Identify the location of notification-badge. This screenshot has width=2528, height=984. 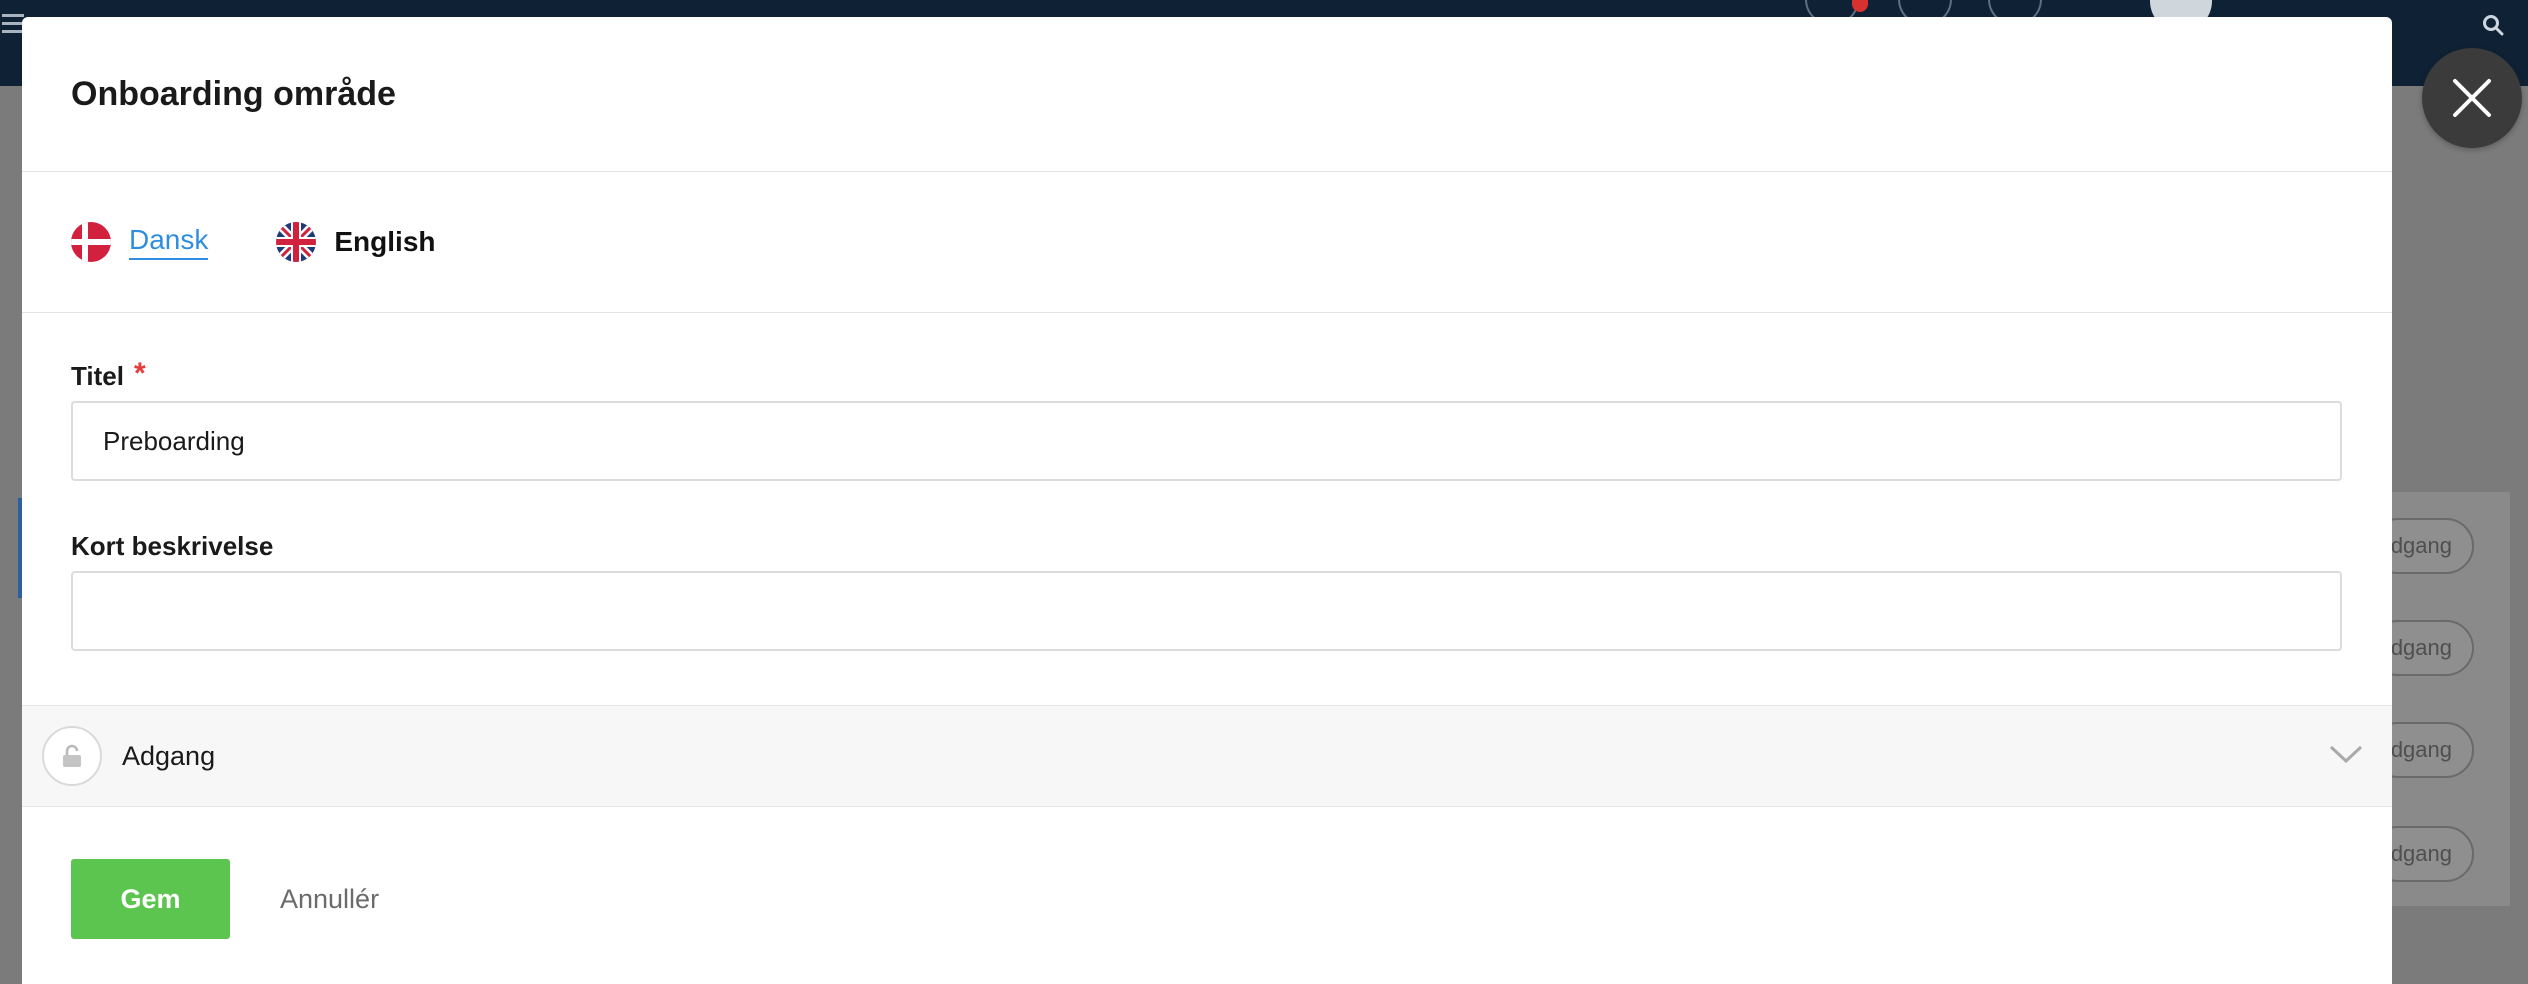
(1860, 6).